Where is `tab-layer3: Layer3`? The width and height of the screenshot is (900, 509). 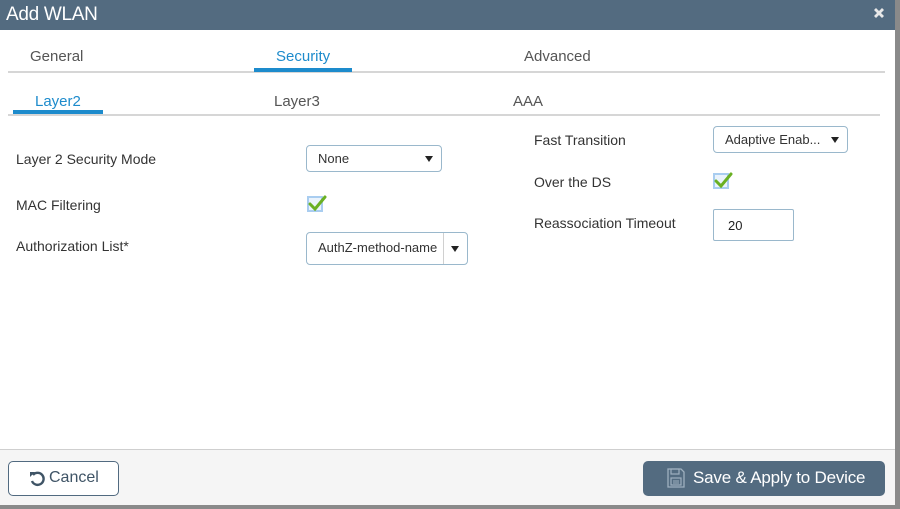
tab-layer3: Layer3 is located at coordinates (297, 101).